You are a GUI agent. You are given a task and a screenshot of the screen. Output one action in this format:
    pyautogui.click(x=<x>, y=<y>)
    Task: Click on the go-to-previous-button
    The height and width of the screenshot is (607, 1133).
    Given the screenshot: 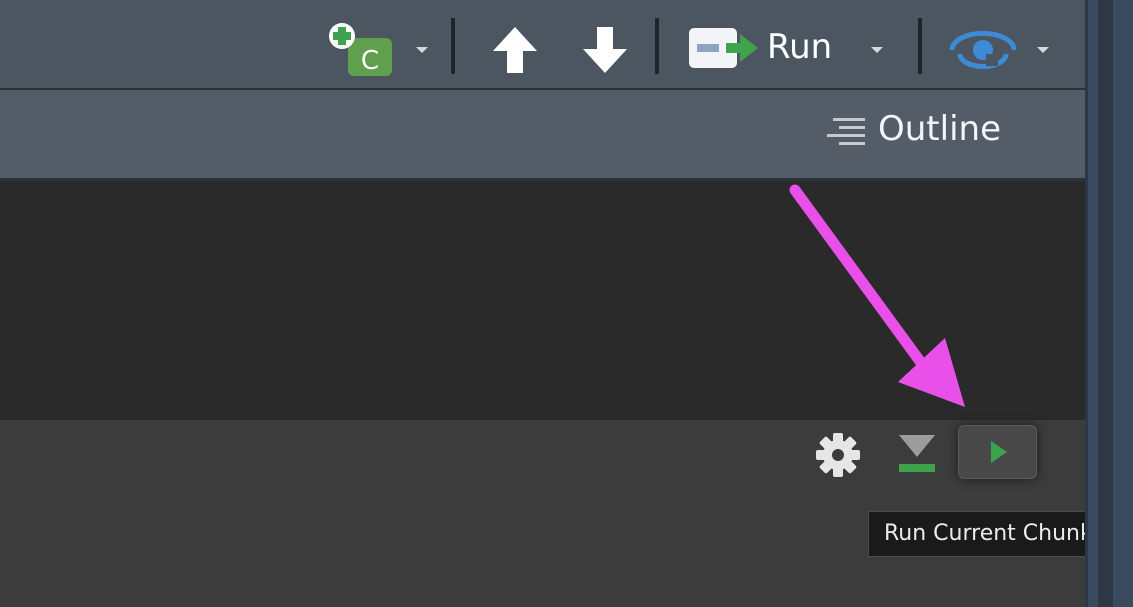 What is the action you would take?
    pyautogui.click(x=515, y=50)
    